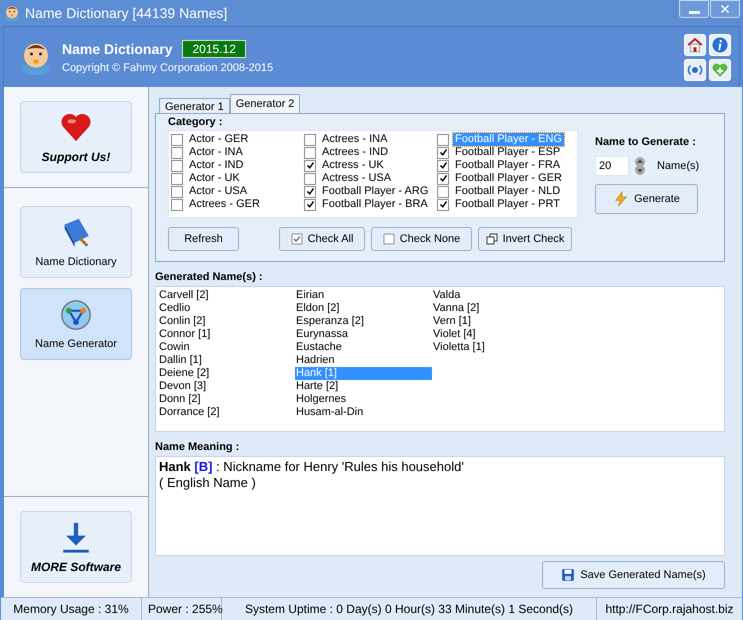  What do you see at coordinates (117, 49) in the screenshot?
I see `app-name: Name Dictionary` at bounding box center [117, 49].